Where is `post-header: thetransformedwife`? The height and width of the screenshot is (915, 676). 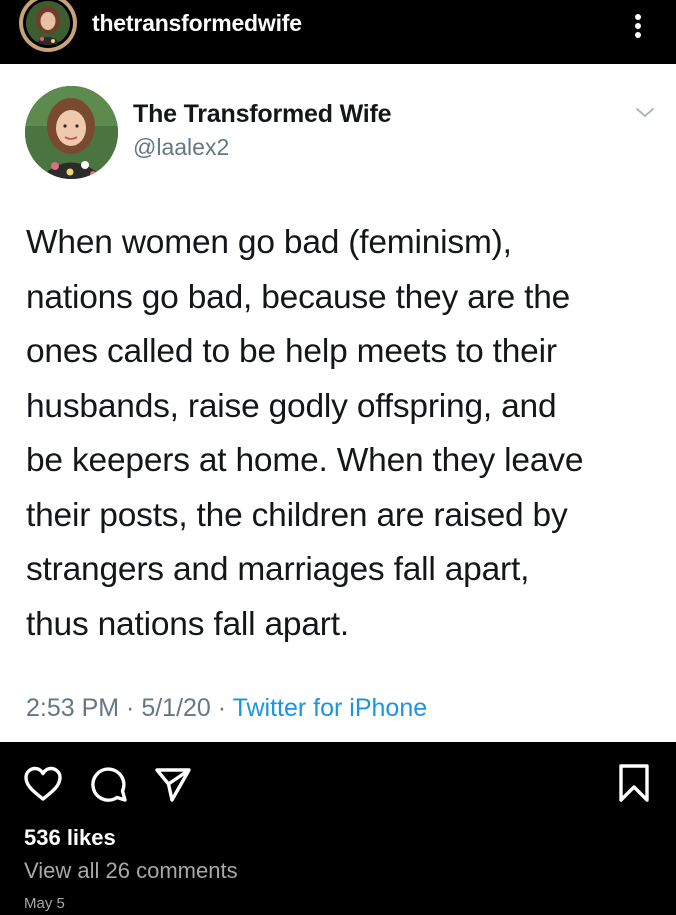
post-header: thetransformedwife is located at coordinates (338, 32).